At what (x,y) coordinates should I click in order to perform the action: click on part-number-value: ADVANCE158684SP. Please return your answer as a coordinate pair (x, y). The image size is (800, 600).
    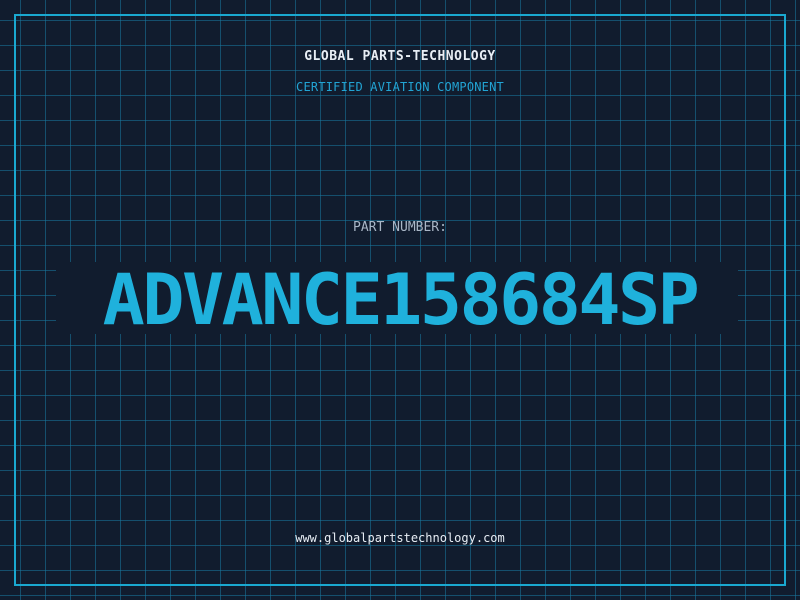
    Looking at the image, I should click on (401, 300).